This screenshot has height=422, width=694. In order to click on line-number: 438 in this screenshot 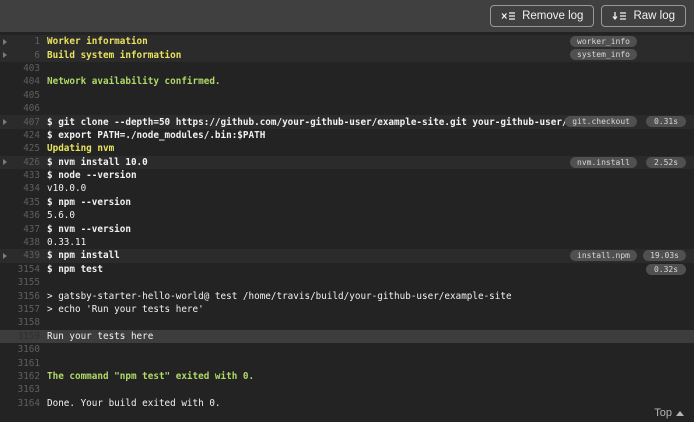, I will do `click(26, 242)`.